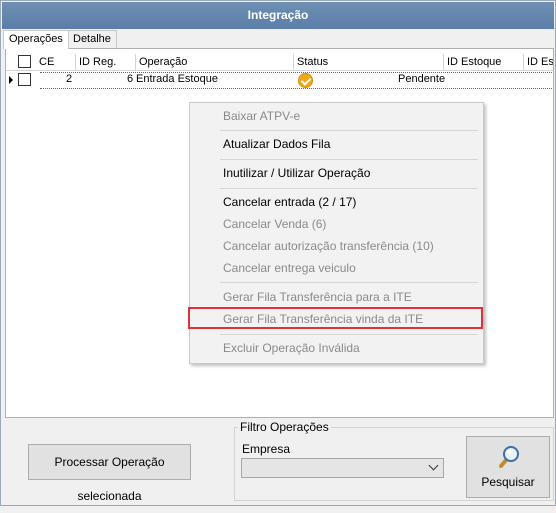  I want to click on menu-item-baixar-atpv: Baixar ATPV-e, so click(261, 116).